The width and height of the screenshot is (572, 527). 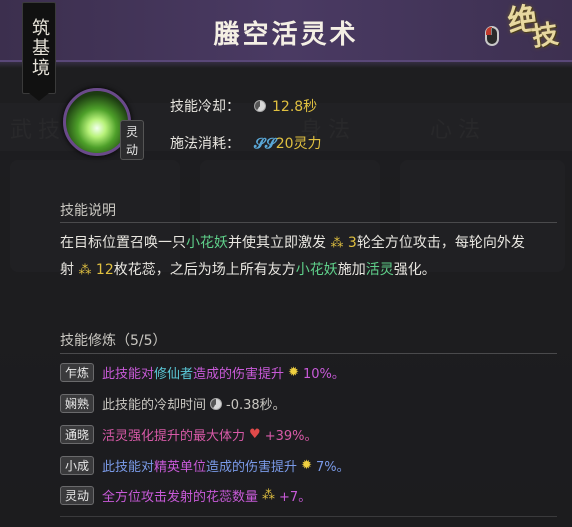 I want to click on desc-text: 并使其立即激发, so click(x=277, y=243).